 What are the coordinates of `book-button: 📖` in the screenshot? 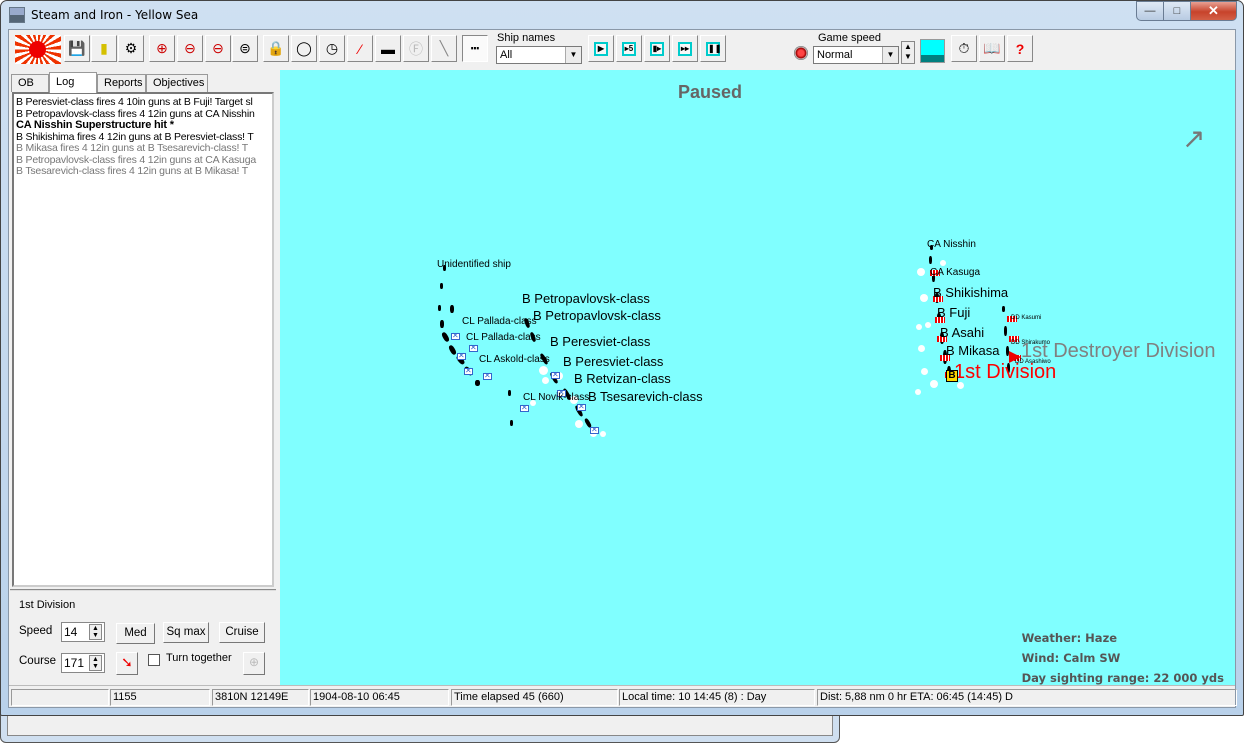 It's located at (992, 48).